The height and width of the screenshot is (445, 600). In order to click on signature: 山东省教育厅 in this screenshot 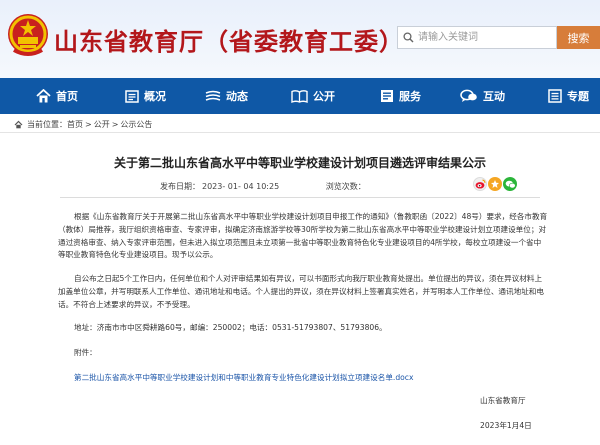, I will do `click(503, 400)`.